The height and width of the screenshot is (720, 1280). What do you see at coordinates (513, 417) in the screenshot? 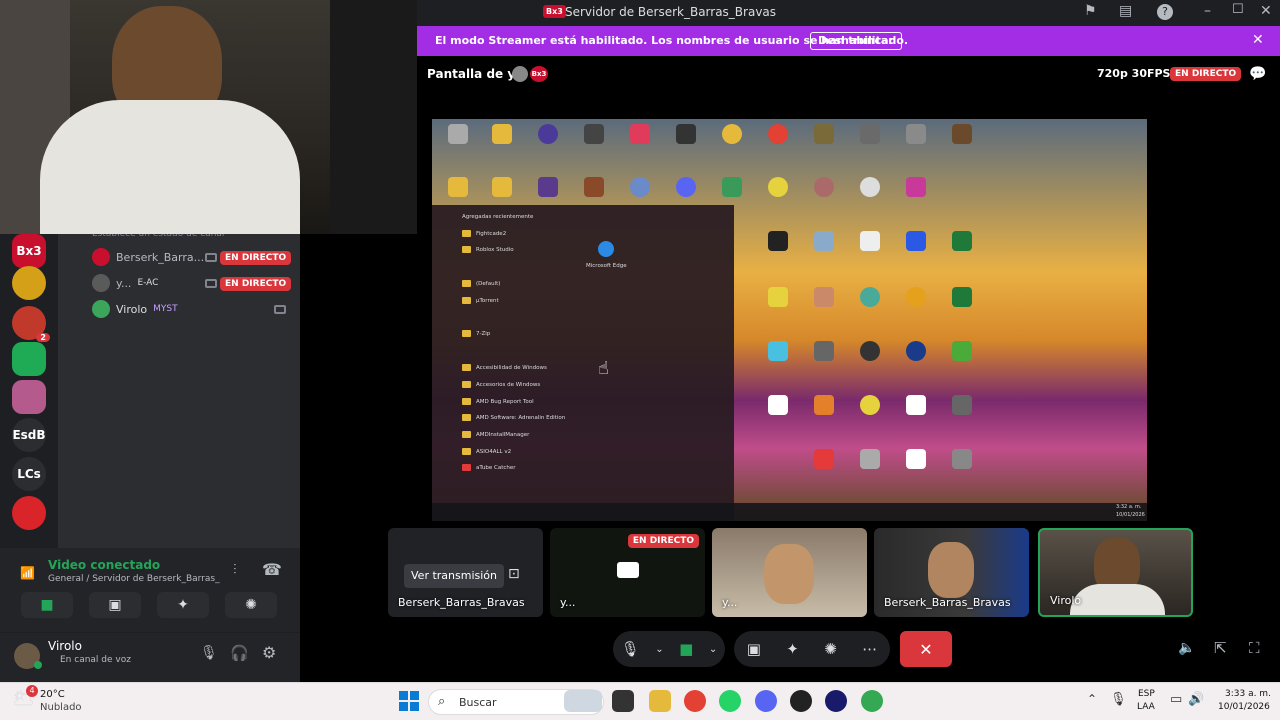
I see `start-menu-item: AMD Software: Adrenalin Edition` at bounding box center [513, 417].